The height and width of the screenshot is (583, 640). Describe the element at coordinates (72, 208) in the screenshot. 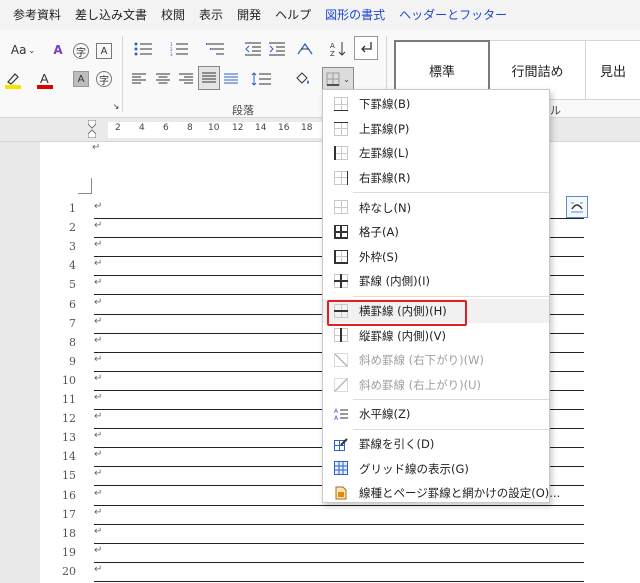

I see `line-number: 1` at that location.